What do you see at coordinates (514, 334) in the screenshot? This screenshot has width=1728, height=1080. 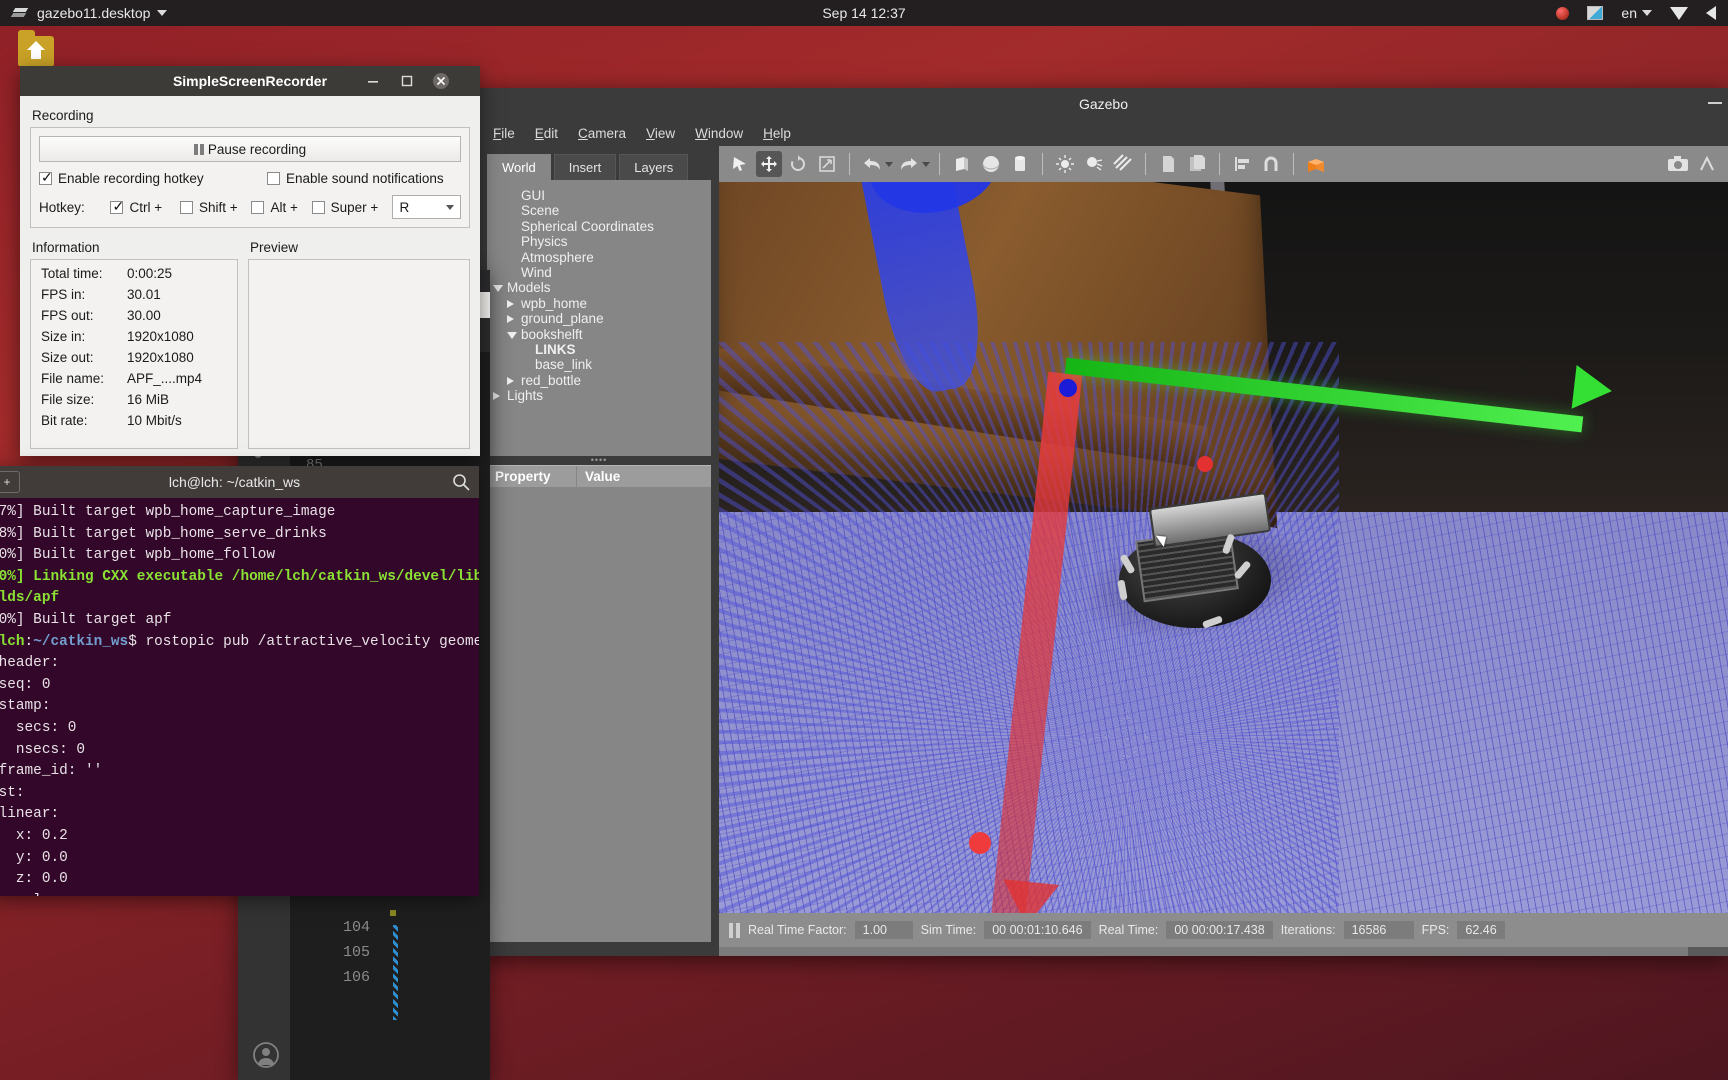 I see `chevron-down-icon` at bounding box center [514, 334].